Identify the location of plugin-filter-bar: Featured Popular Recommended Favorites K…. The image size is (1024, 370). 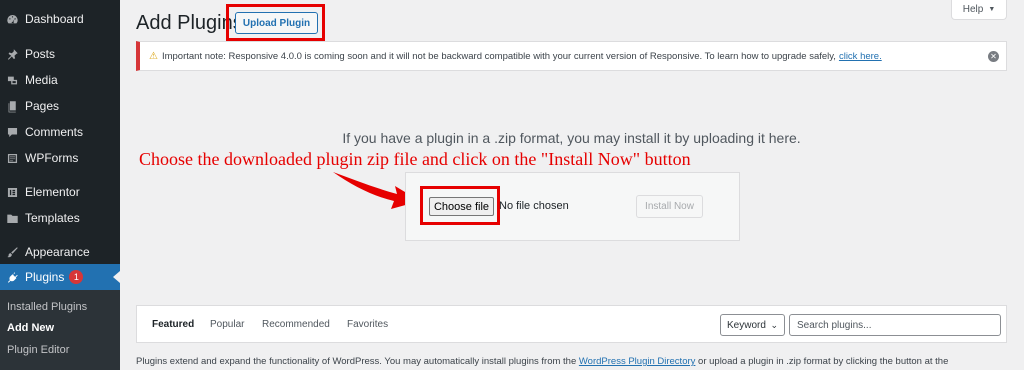
(571, 324).